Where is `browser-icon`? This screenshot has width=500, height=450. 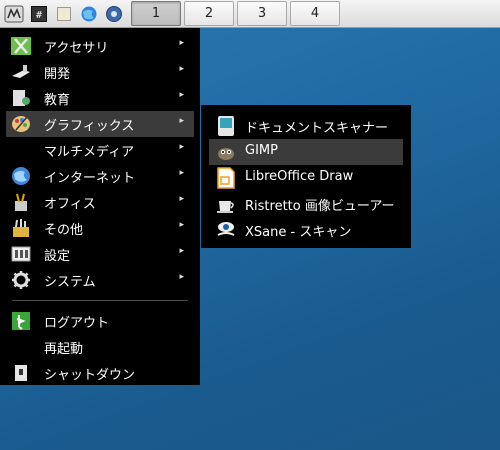 browser-icon is located at coordinates (89, 14).